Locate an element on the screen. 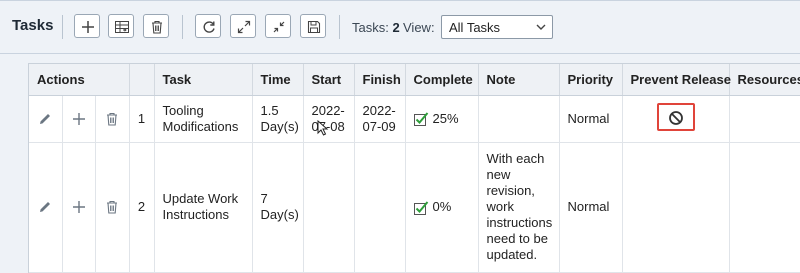 This screenshot has height=273, width=800. view-select-value: All Tasks is located at coordinates (475, 27).